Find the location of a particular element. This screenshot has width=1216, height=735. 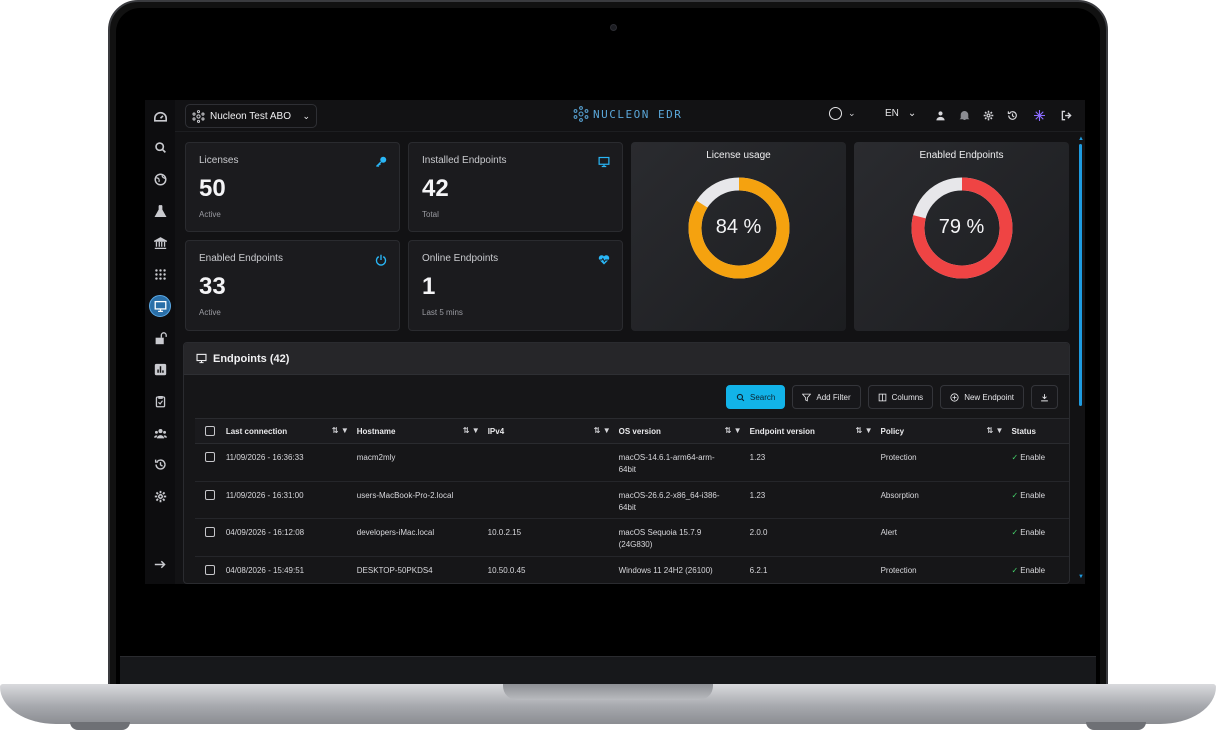

table-toolbar: Search Add Filter Columns New Endpoint is located at coordinates (892, 397).